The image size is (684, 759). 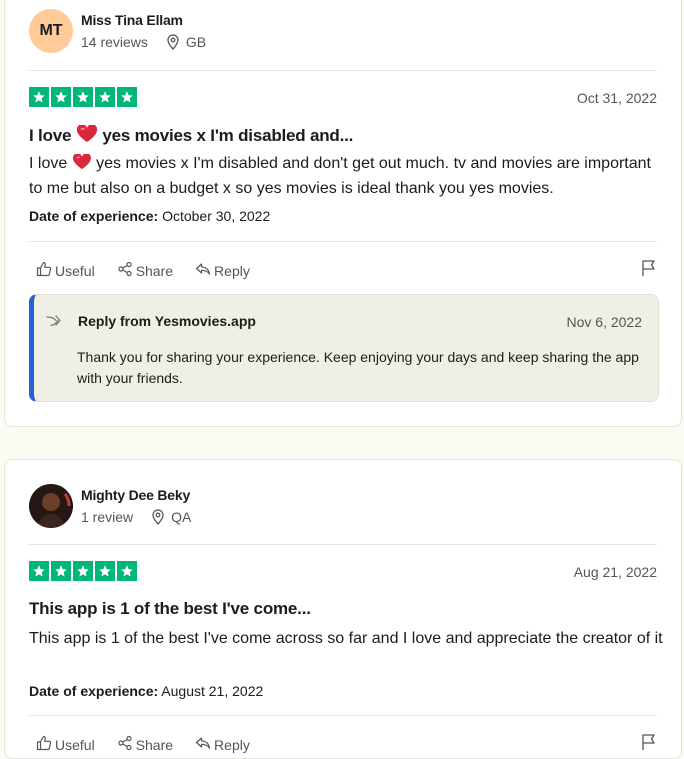 I want to click on avatar: MT, so click(x=51, y=31).